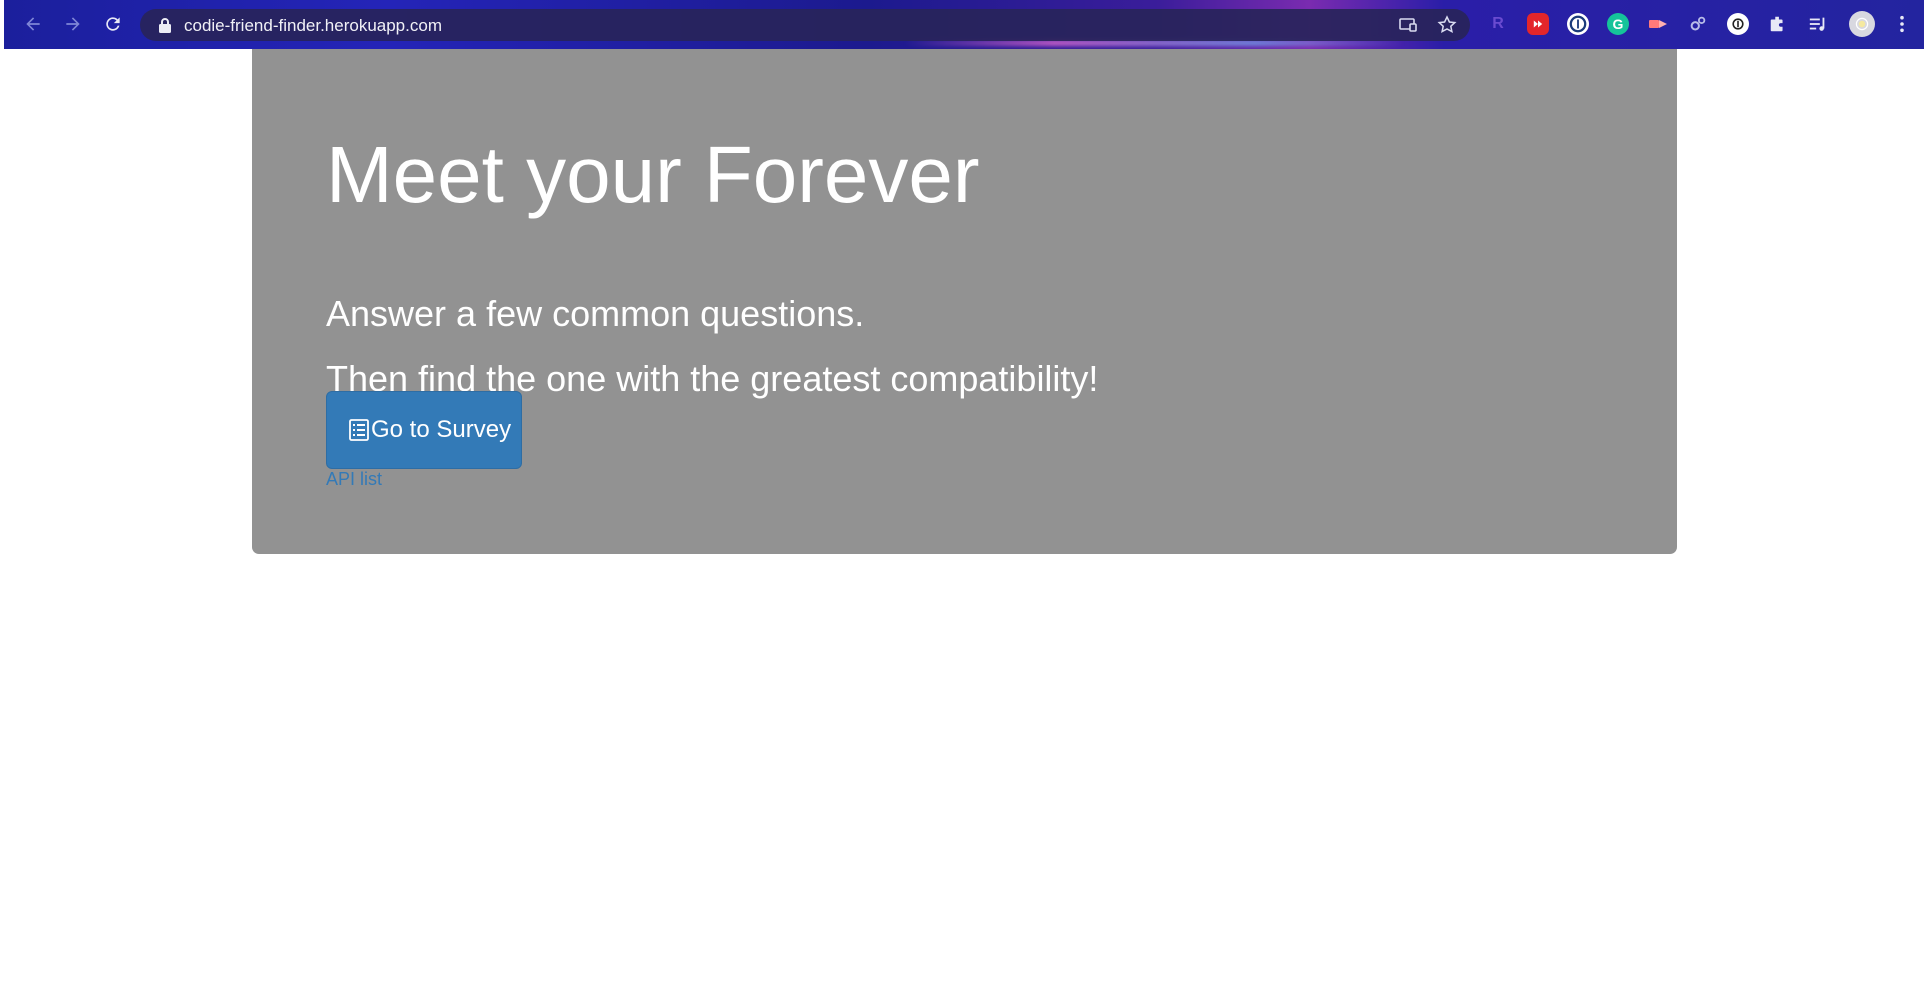 The height and width of the screenshot is (990, 1924). I want to click on profile-avatar, so click(1862, 24).